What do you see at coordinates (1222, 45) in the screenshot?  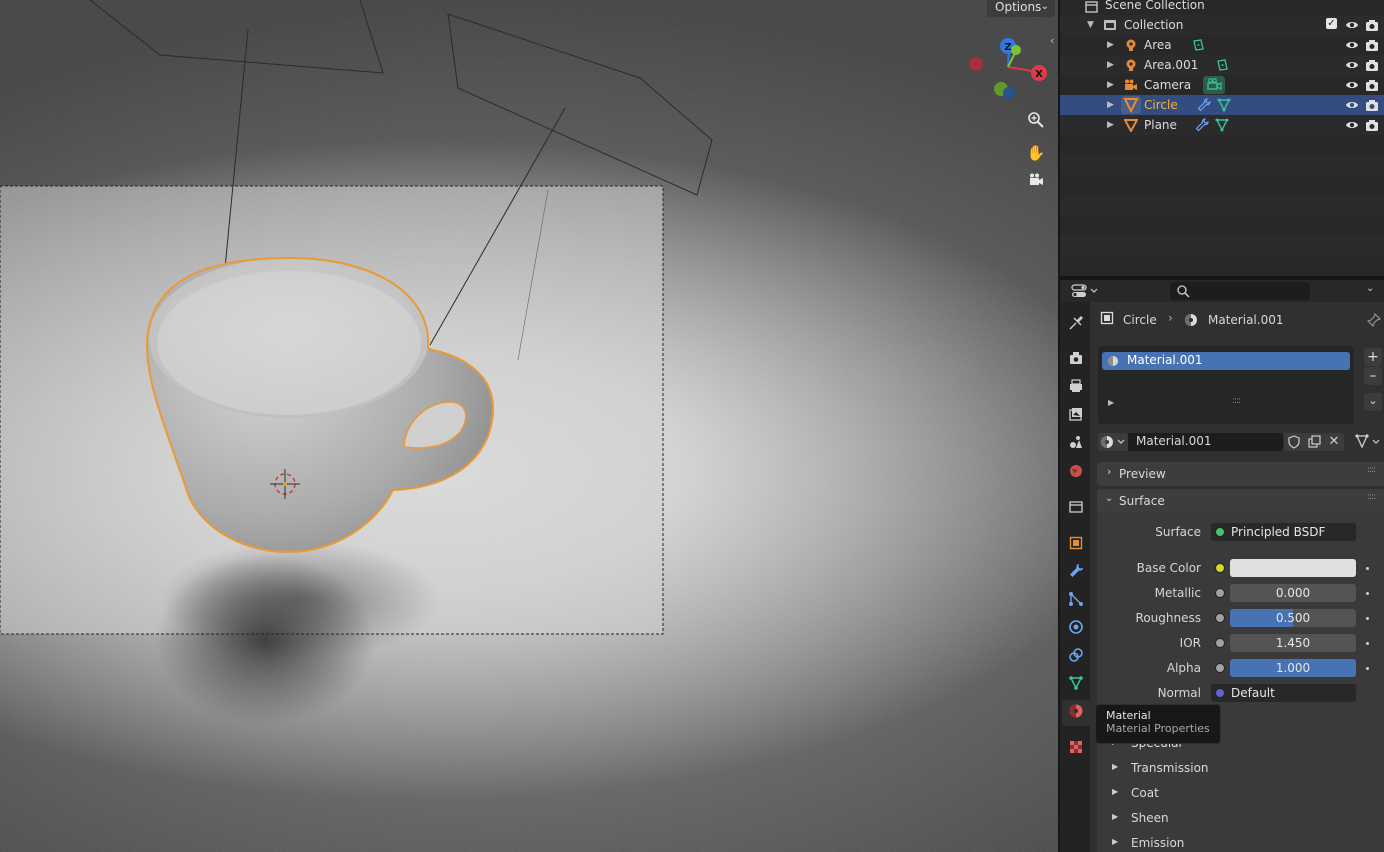 I see `outliner-item-area: ▶ Area` at bounding box center [1222, 45].